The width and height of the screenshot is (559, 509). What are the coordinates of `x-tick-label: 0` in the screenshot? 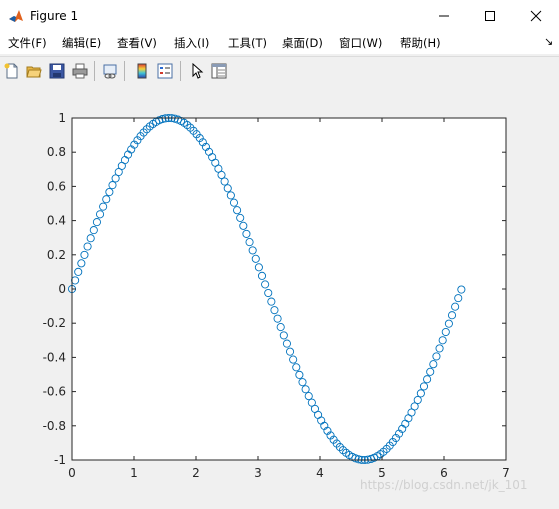 It's located at (72, 473).